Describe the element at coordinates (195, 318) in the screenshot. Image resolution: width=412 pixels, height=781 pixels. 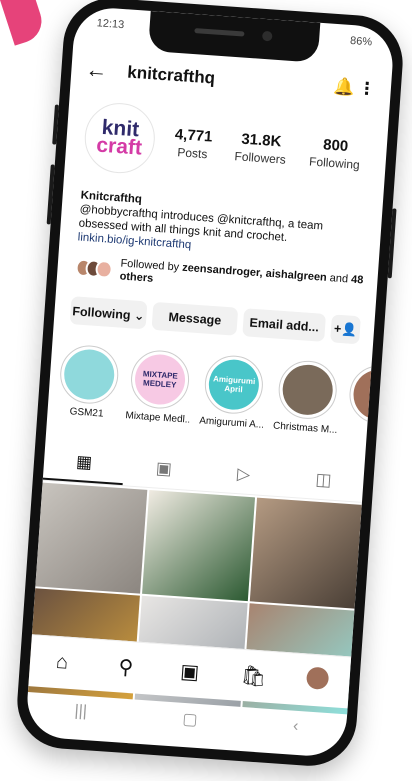
I see `message-button: Message` at that location.